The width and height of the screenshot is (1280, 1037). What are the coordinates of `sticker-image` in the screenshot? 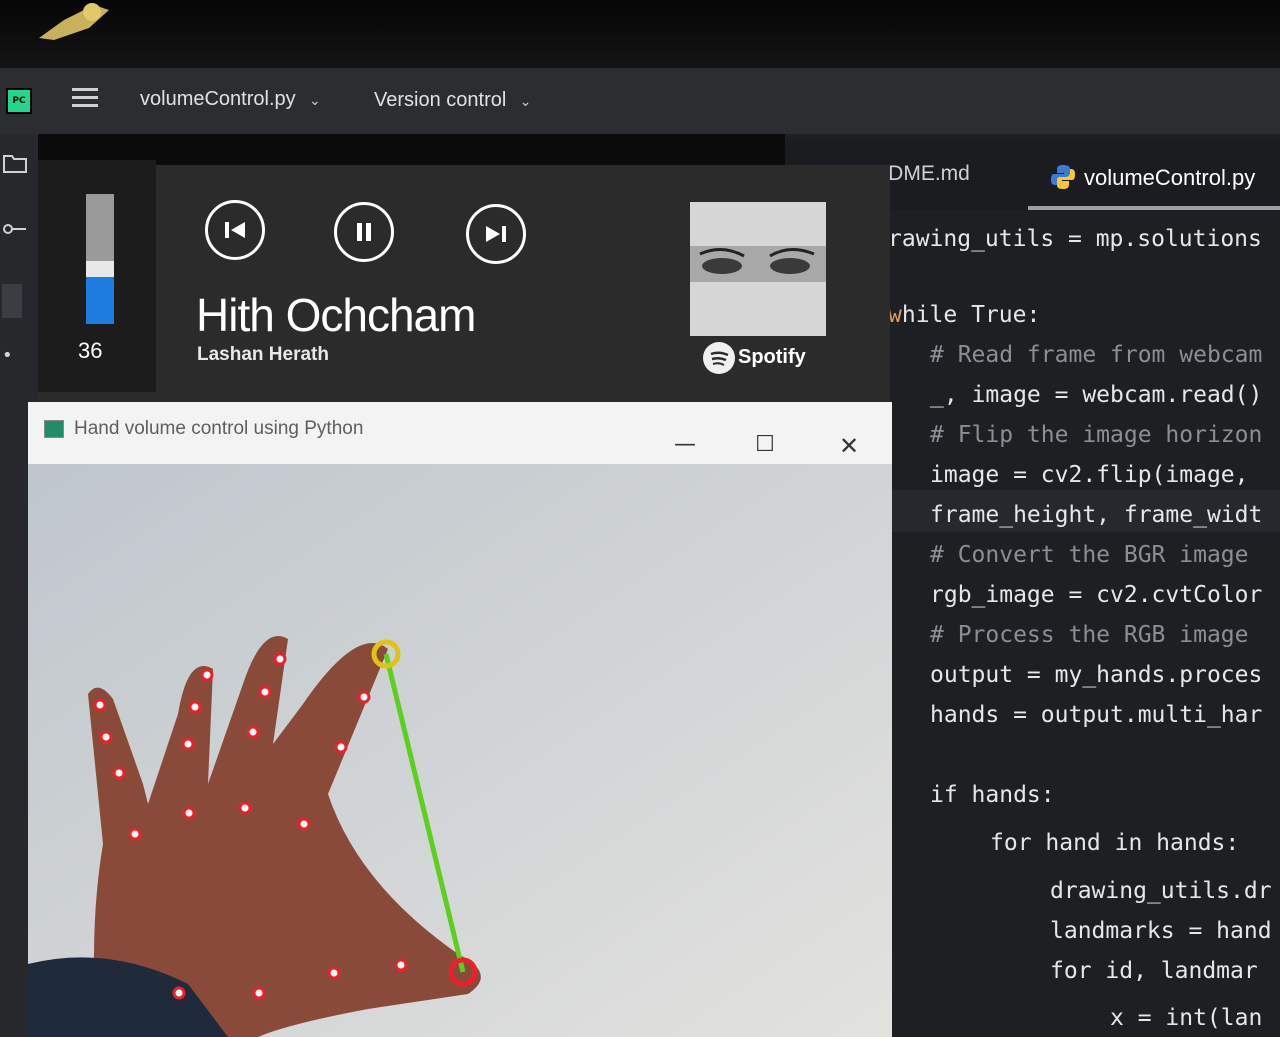 It's located at (74, 21).